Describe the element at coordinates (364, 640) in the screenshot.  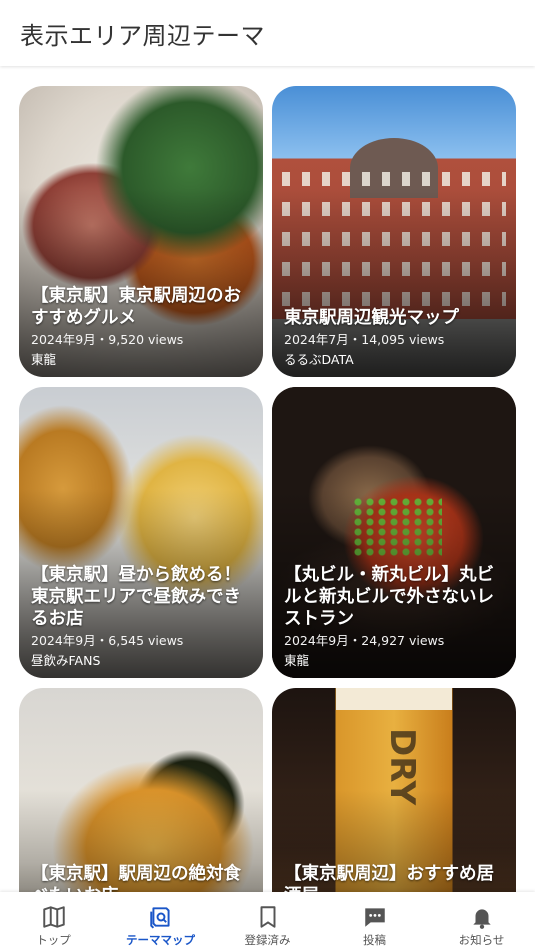
I see `card-meta: 2024年9月・24,927 views` at that location.